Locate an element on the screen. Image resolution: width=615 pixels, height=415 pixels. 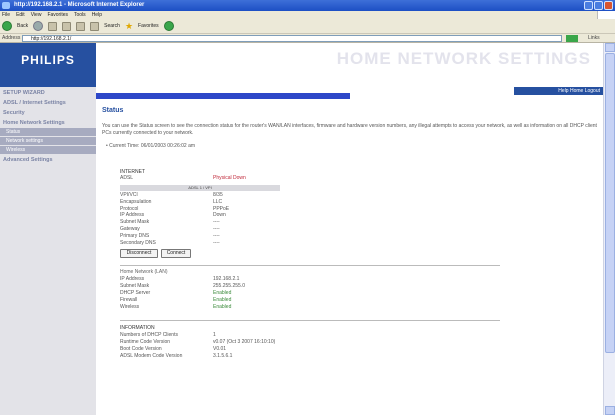
adsl-status: Physical Down is located at coordinates (229, 178).